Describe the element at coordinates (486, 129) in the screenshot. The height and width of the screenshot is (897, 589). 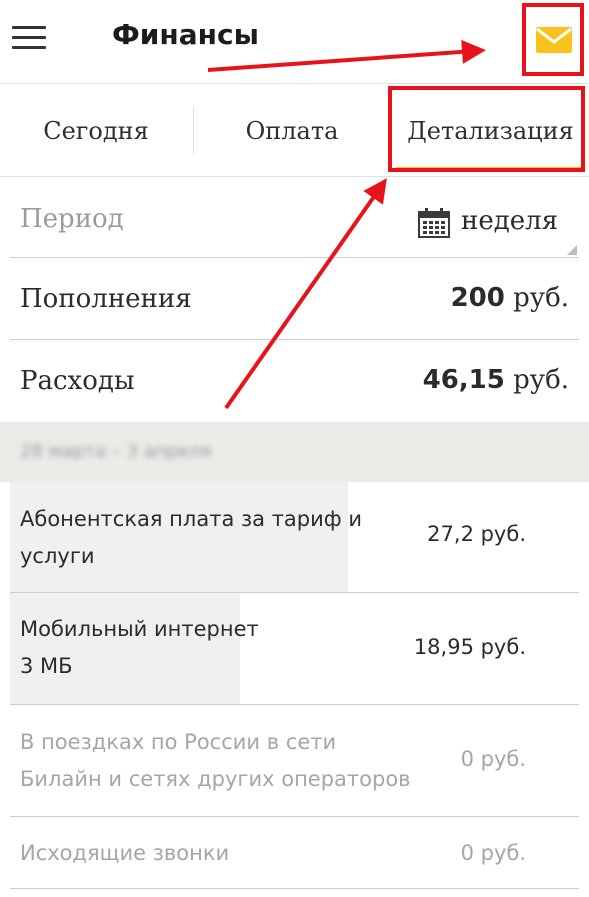
I see `tab-highlight-box` at that location.